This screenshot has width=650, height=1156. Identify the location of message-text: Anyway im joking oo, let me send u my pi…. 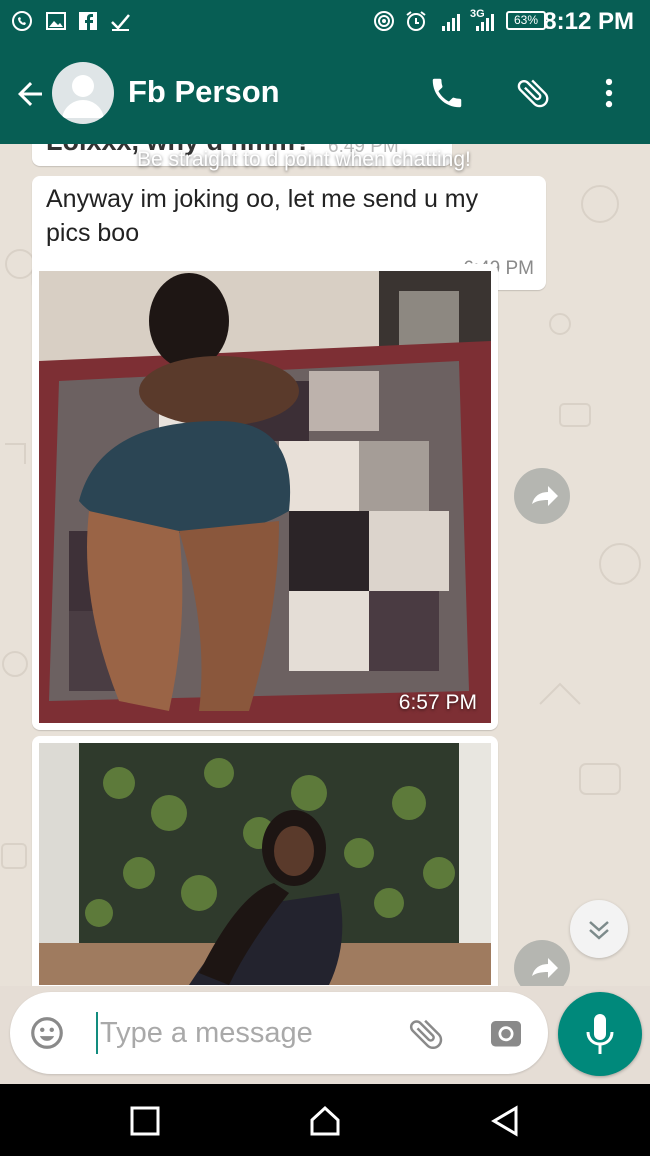
(262, 216).